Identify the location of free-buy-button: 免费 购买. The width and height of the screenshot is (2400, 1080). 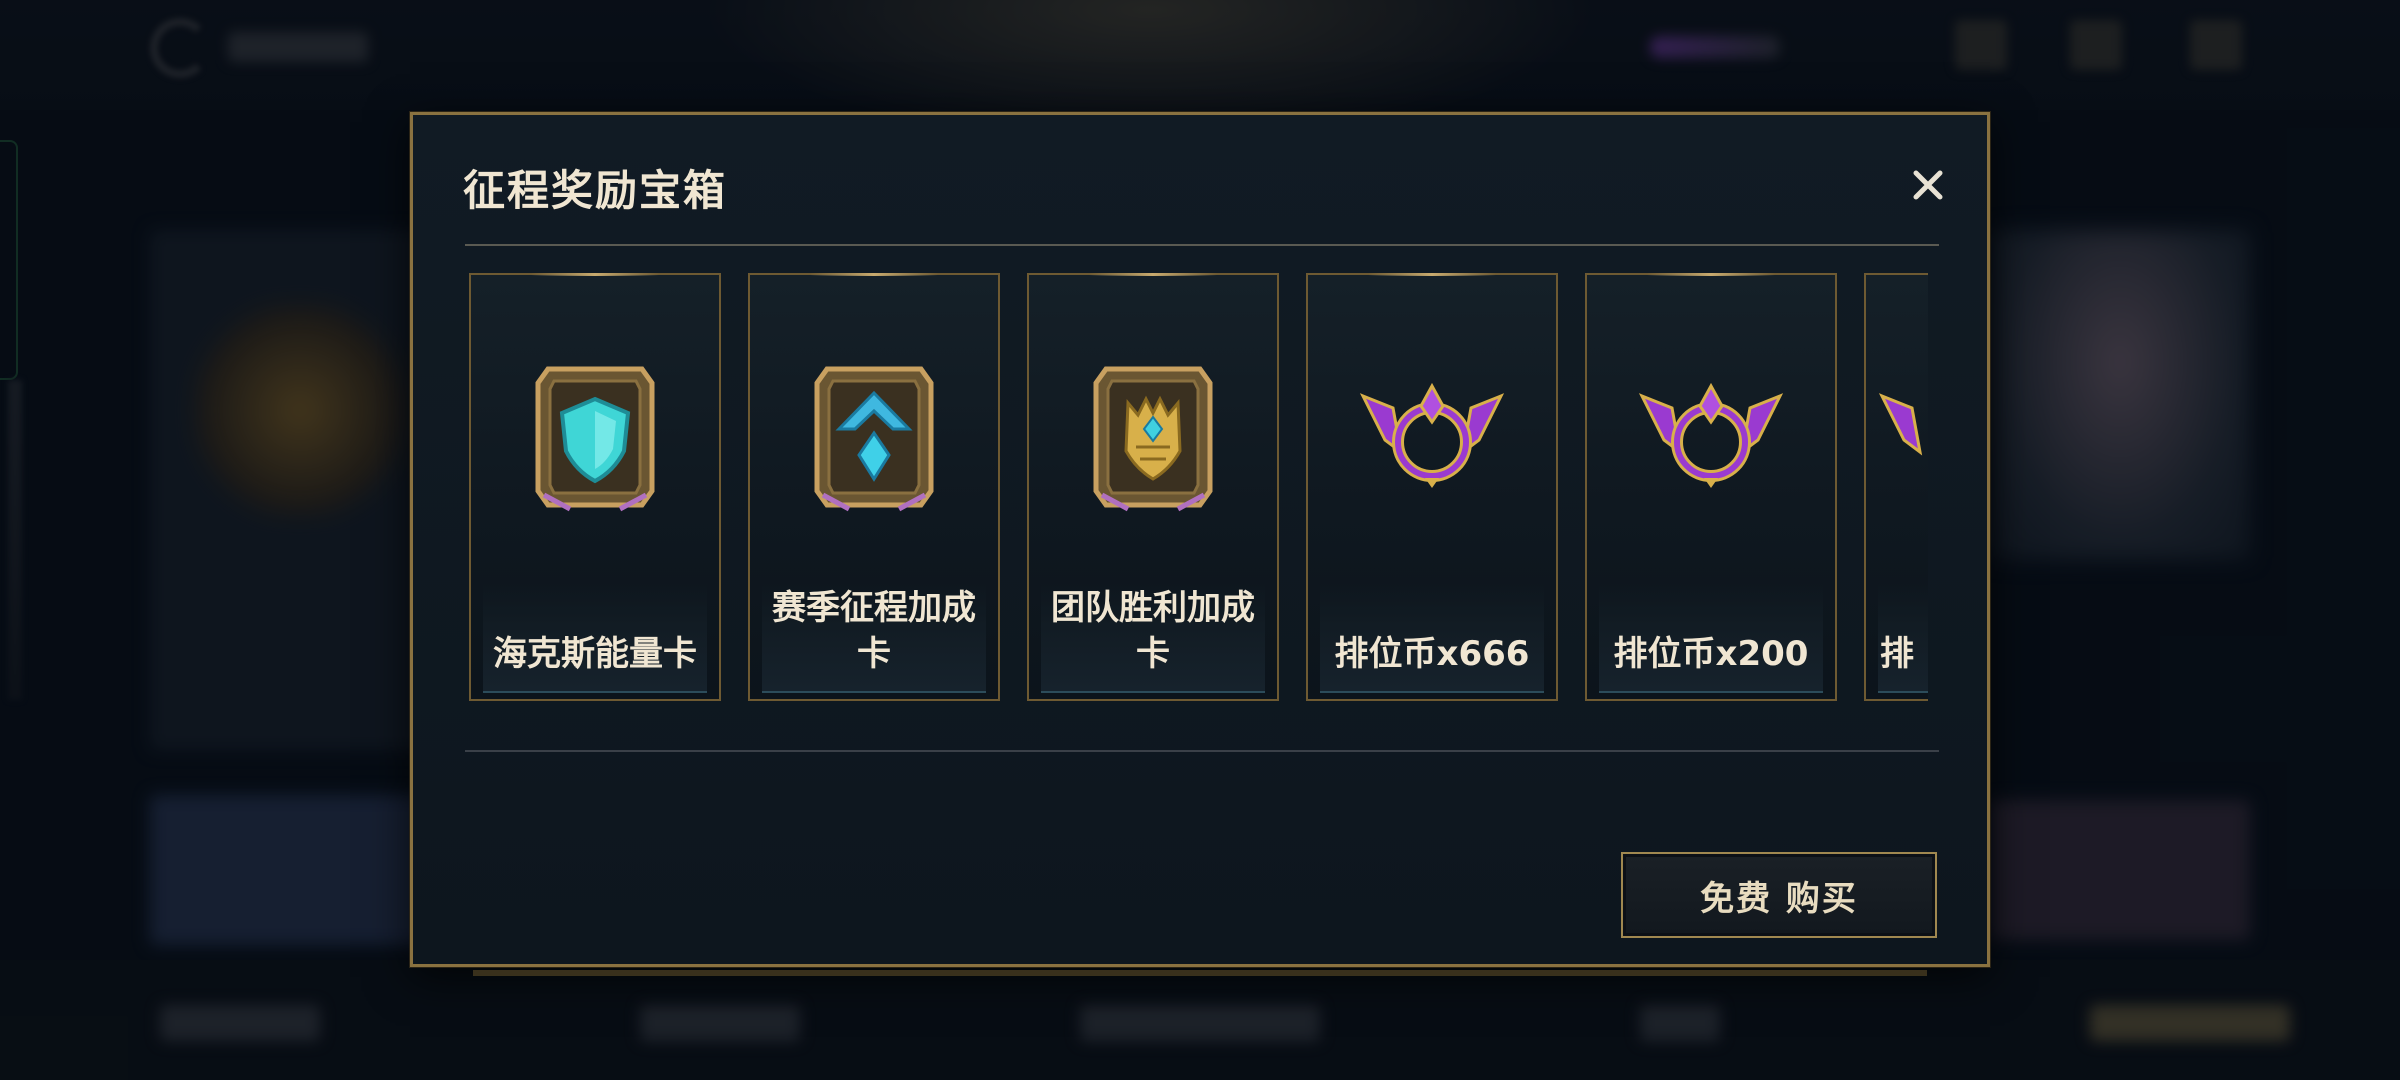
(1779, 895).